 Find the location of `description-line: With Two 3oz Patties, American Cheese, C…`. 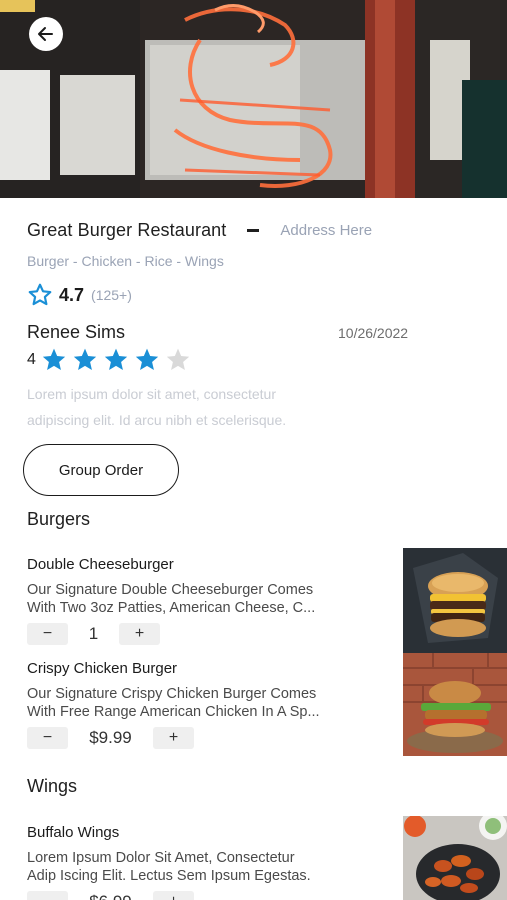

description-line: With Two 3oz Patties, American Cheese, C… is located at coordinates (171, 608).